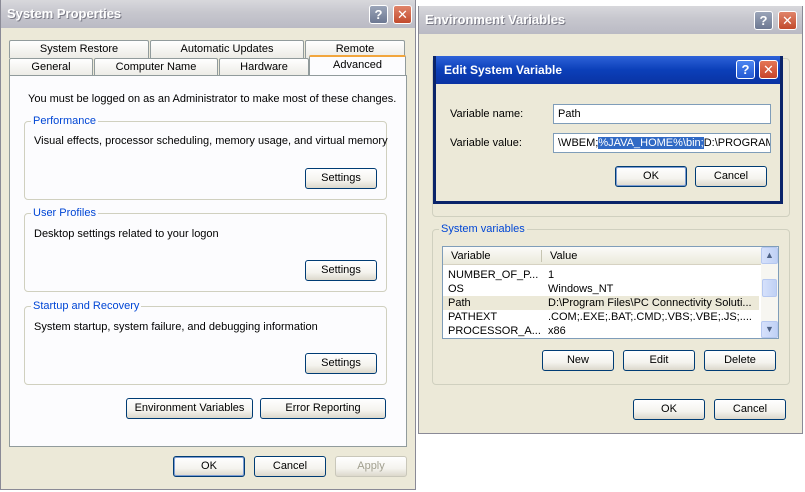 The image size is (805, 492). I want to click on column-header-variable: Variable, so click(471, 256).